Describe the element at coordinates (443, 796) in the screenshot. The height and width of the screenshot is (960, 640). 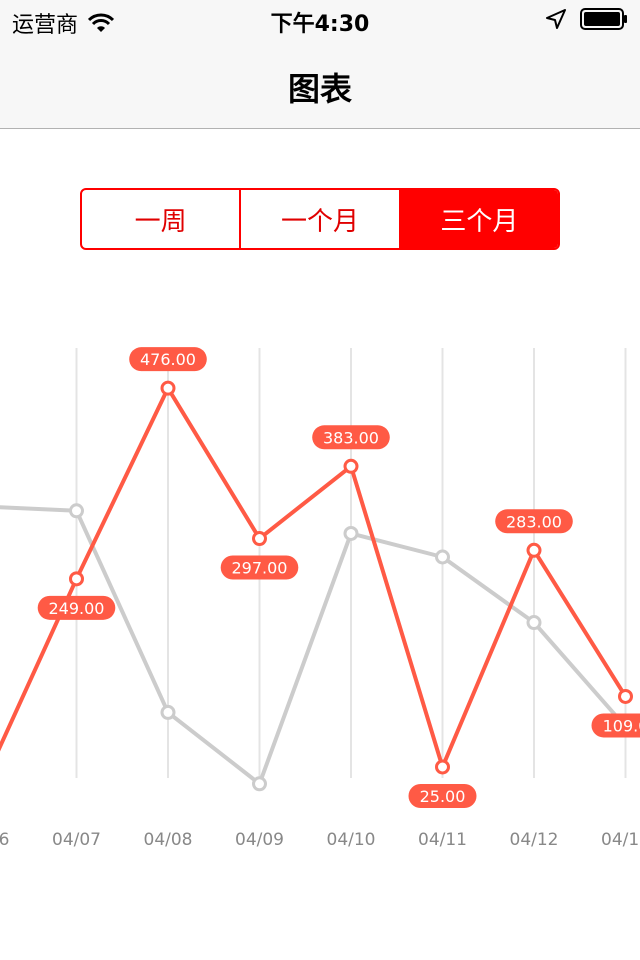
I see `data-label: 25.00` at that location.